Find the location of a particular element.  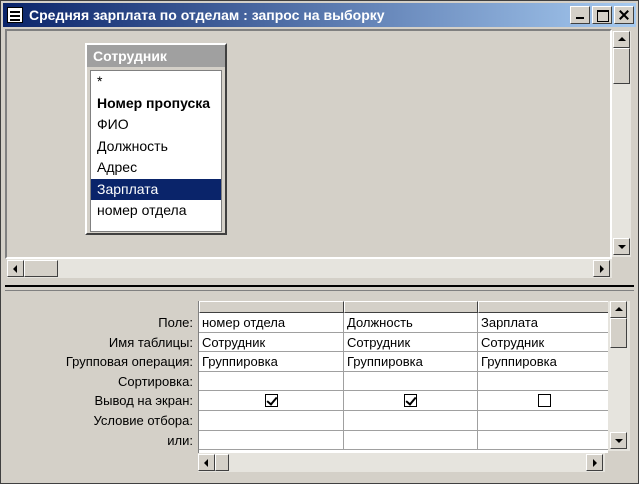

field-list-title: Сотрудник is located at coordinates (156, 56).